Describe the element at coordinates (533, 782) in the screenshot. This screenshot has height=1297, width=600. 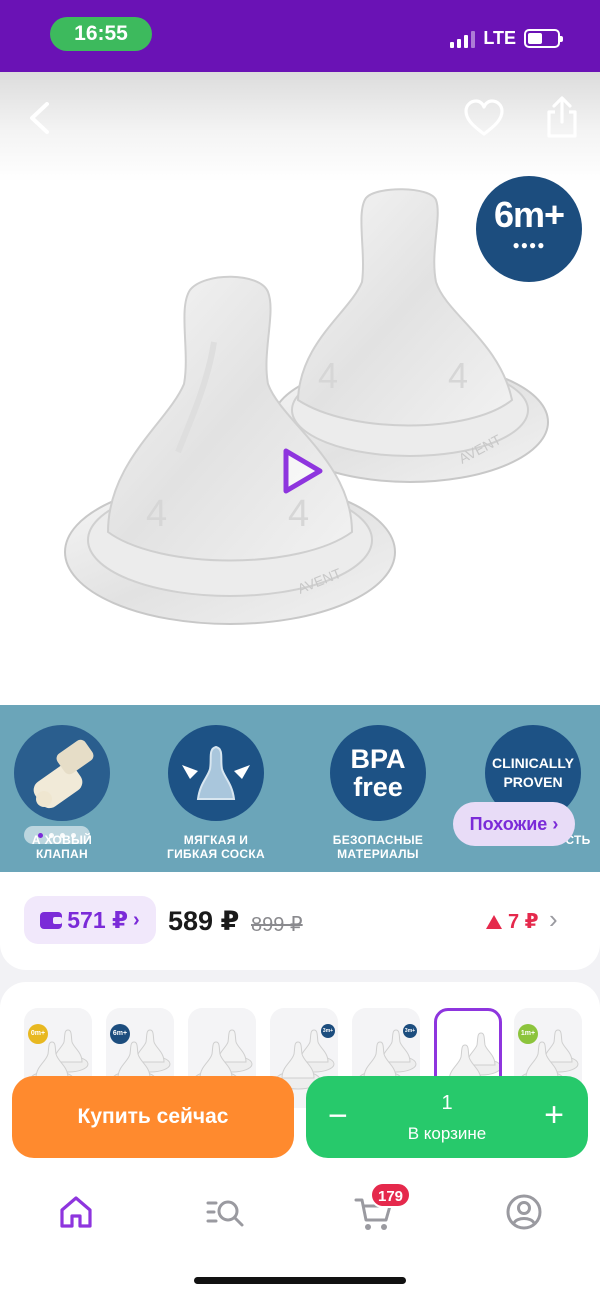
I see `proven-text: PROVEN` at that location.